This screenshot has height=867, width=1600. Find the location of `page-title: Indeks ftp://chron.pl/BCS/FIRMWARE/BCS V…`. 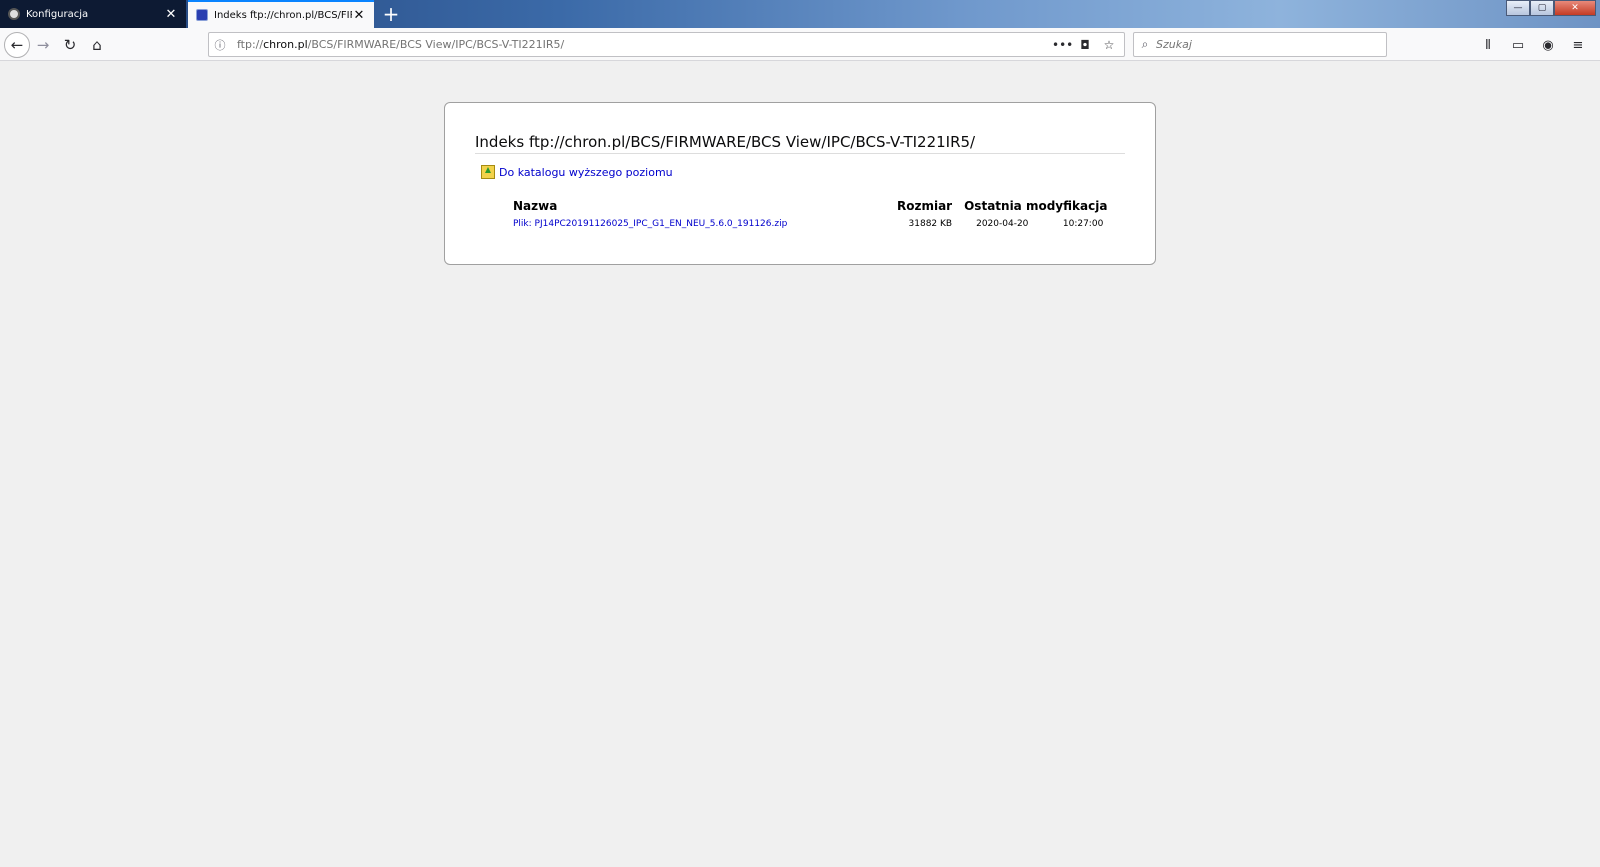

page-title: Indeks ftp://chron.pl/BCS/FIRMWARE/BCS V… is located at coordinates (800, 143).